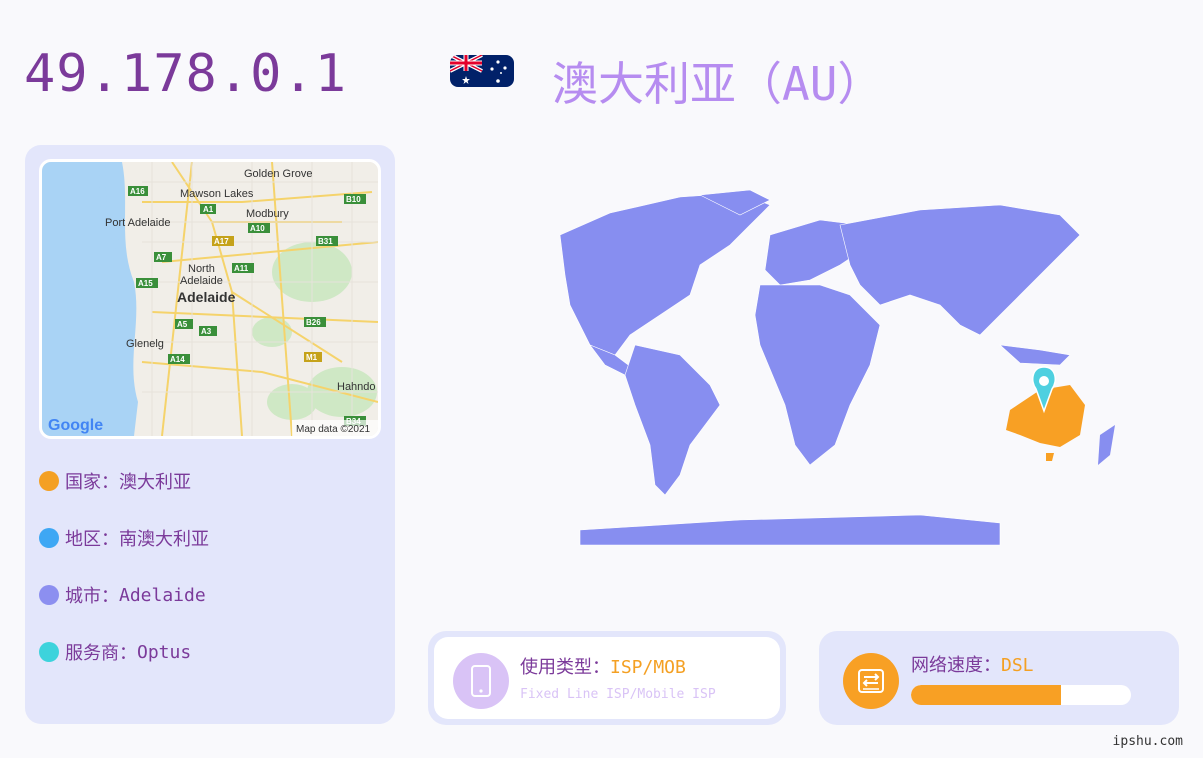  Describe the element at coordinates (145, 283) in the screenshot. I see `road-shield-a15: A15` at that location.